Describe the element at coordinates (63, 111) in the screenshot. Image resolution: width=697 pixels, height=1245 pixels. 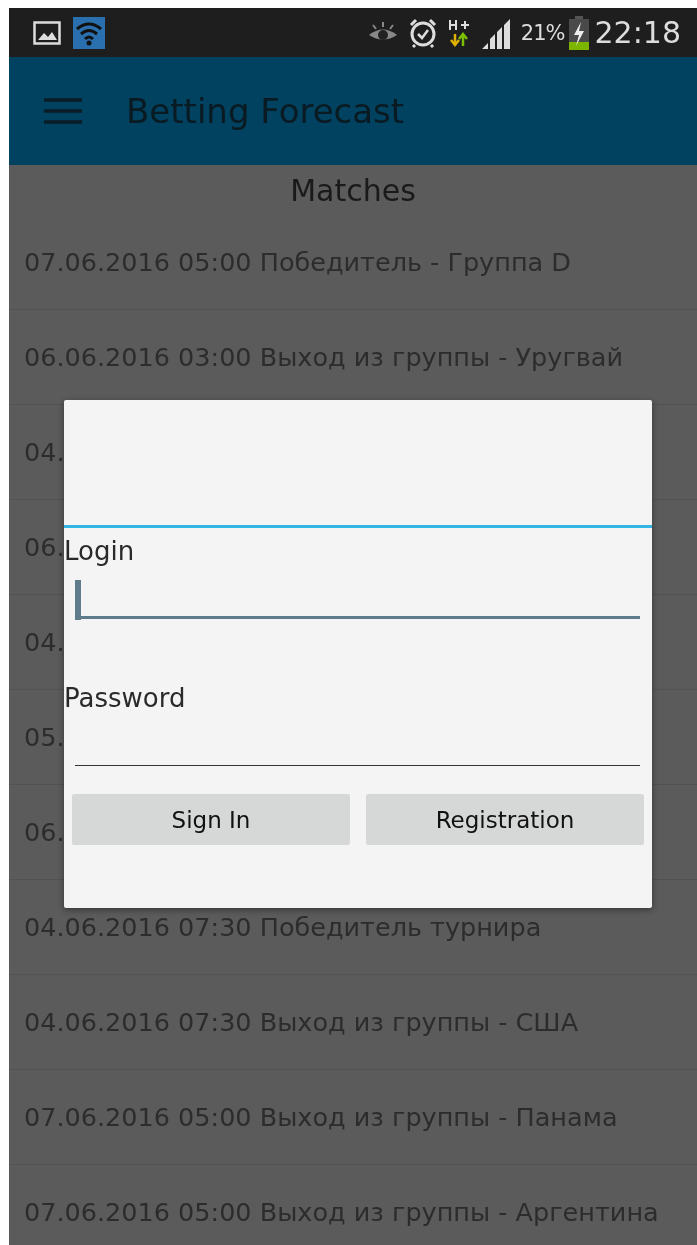
I see `menu-icon` at that location.